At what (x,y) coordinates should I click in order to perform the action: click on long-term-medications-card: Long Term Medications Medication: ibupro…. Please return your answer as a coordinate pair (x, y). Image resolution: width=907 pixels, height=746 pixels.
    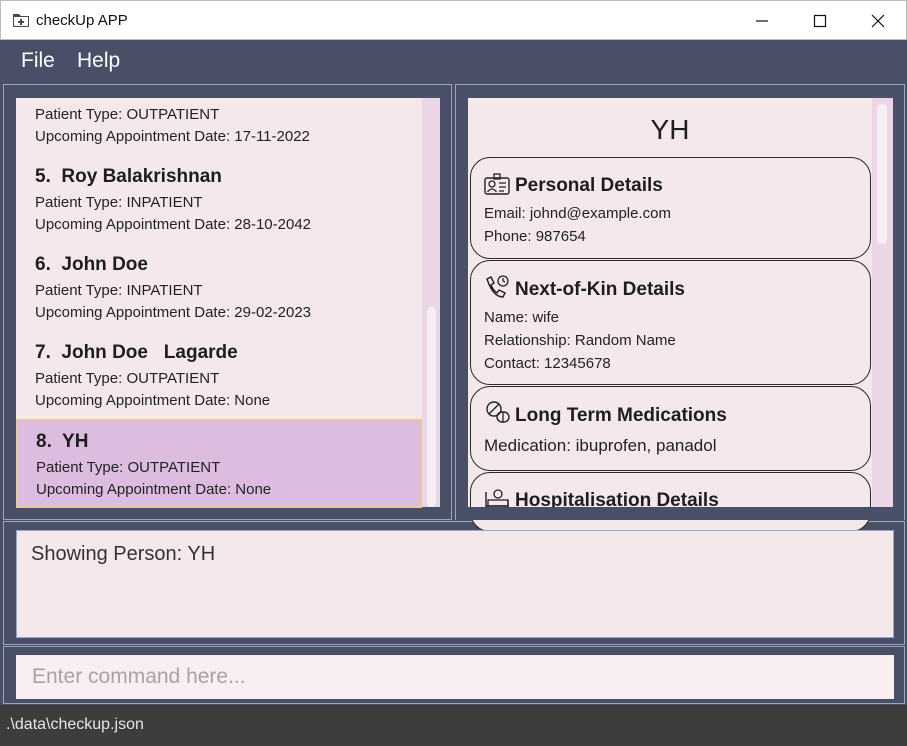
    Looking at the image, I should click on (670, 428).